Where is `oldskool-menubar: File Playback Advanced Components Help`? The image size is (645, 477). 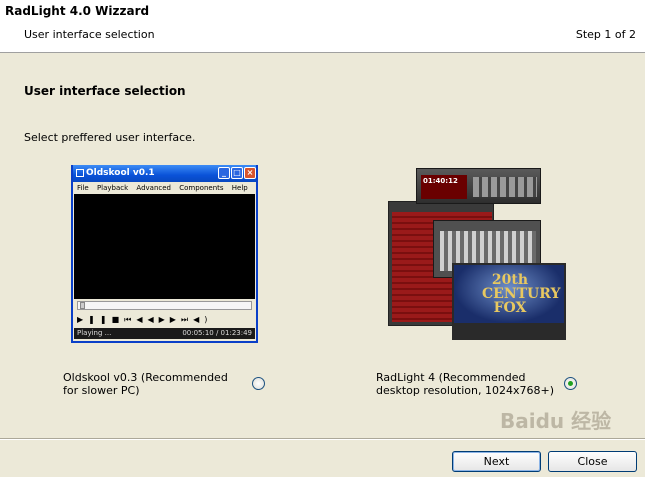
oldskool-menubar: File Playback Advanced Components Help is located at coordinates (164, 188).